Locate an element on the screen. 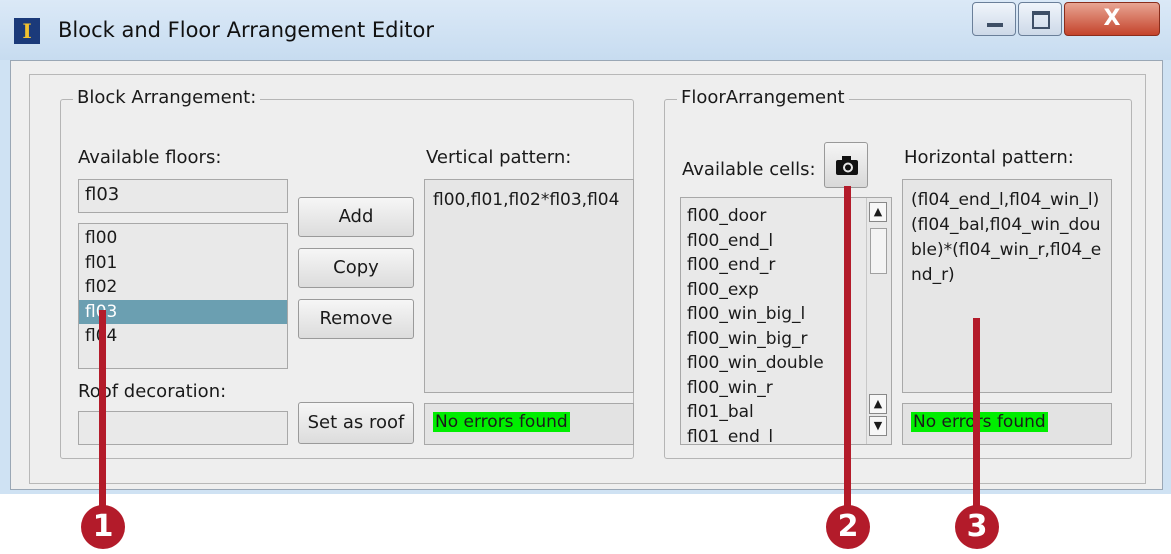 This screenshot has height=554, width=1171. close-icon: X is located at coordinates (1112, 18).